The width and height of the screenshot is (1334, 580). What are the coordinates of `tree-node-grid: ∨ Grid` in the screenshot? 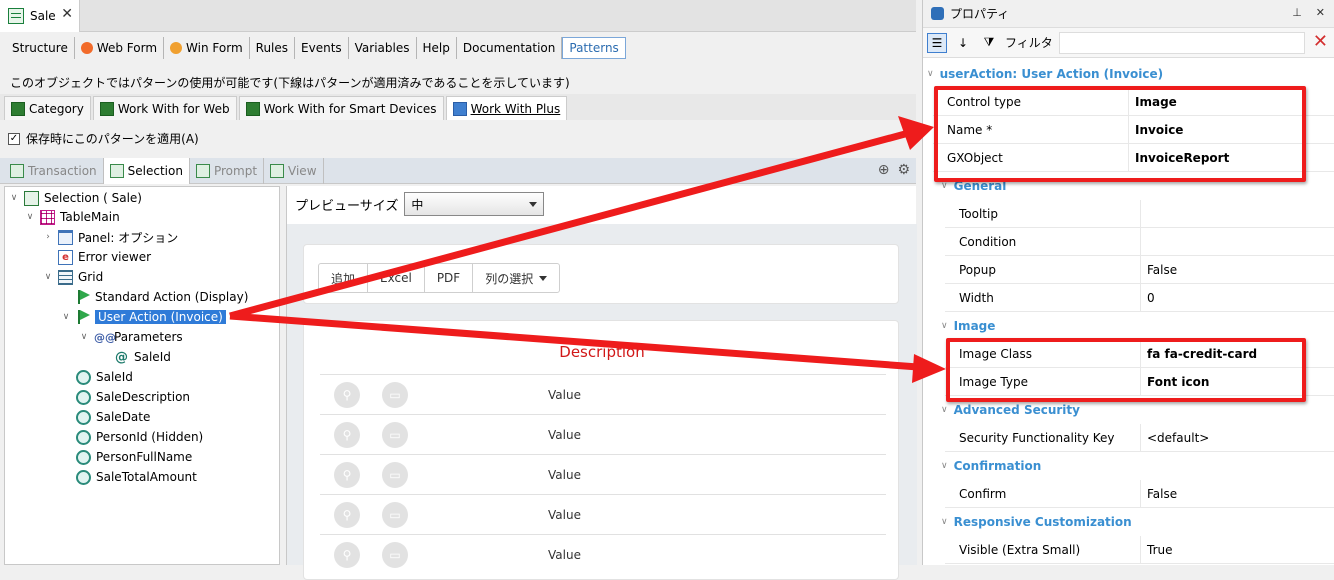 It's located at (73, 277).